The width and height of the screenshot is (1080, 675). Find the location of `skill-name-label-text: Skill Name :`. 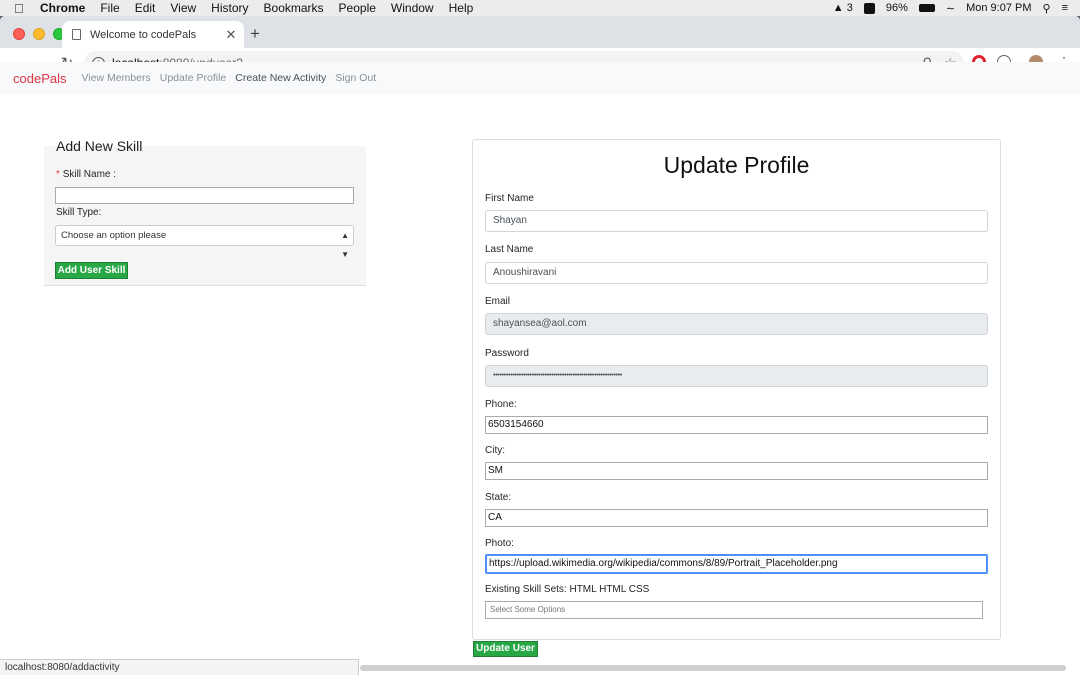

skill-name-label-text: Skill Name : is located at coordinates (89, 174).